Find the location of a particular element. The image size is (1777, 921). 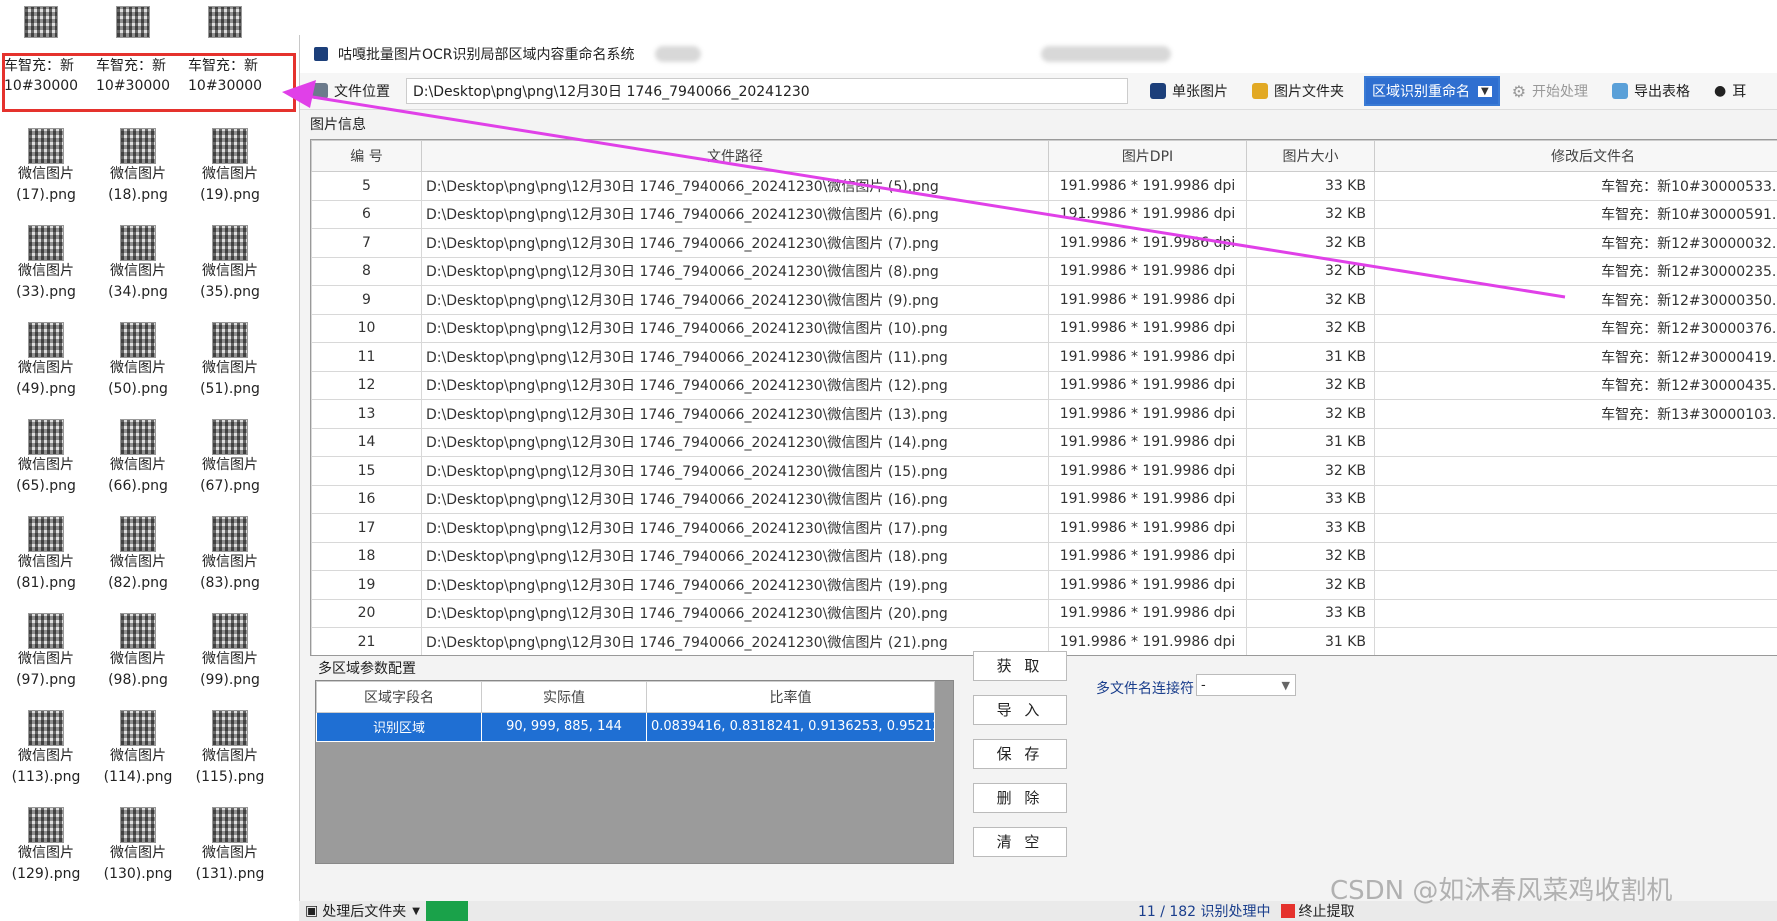

mode-select: 区域识别重命名 ▼ is located at coordinates (1432, 91).